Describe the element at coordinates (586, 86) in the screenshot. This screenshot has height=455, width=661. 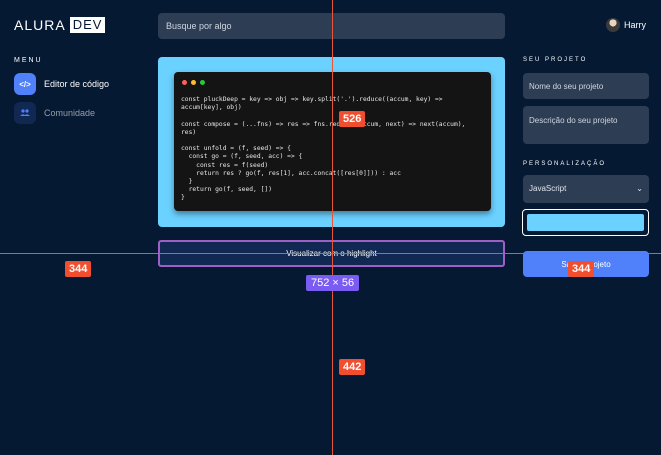
I see `project-name-field: Nome do seu projeto` at that location.